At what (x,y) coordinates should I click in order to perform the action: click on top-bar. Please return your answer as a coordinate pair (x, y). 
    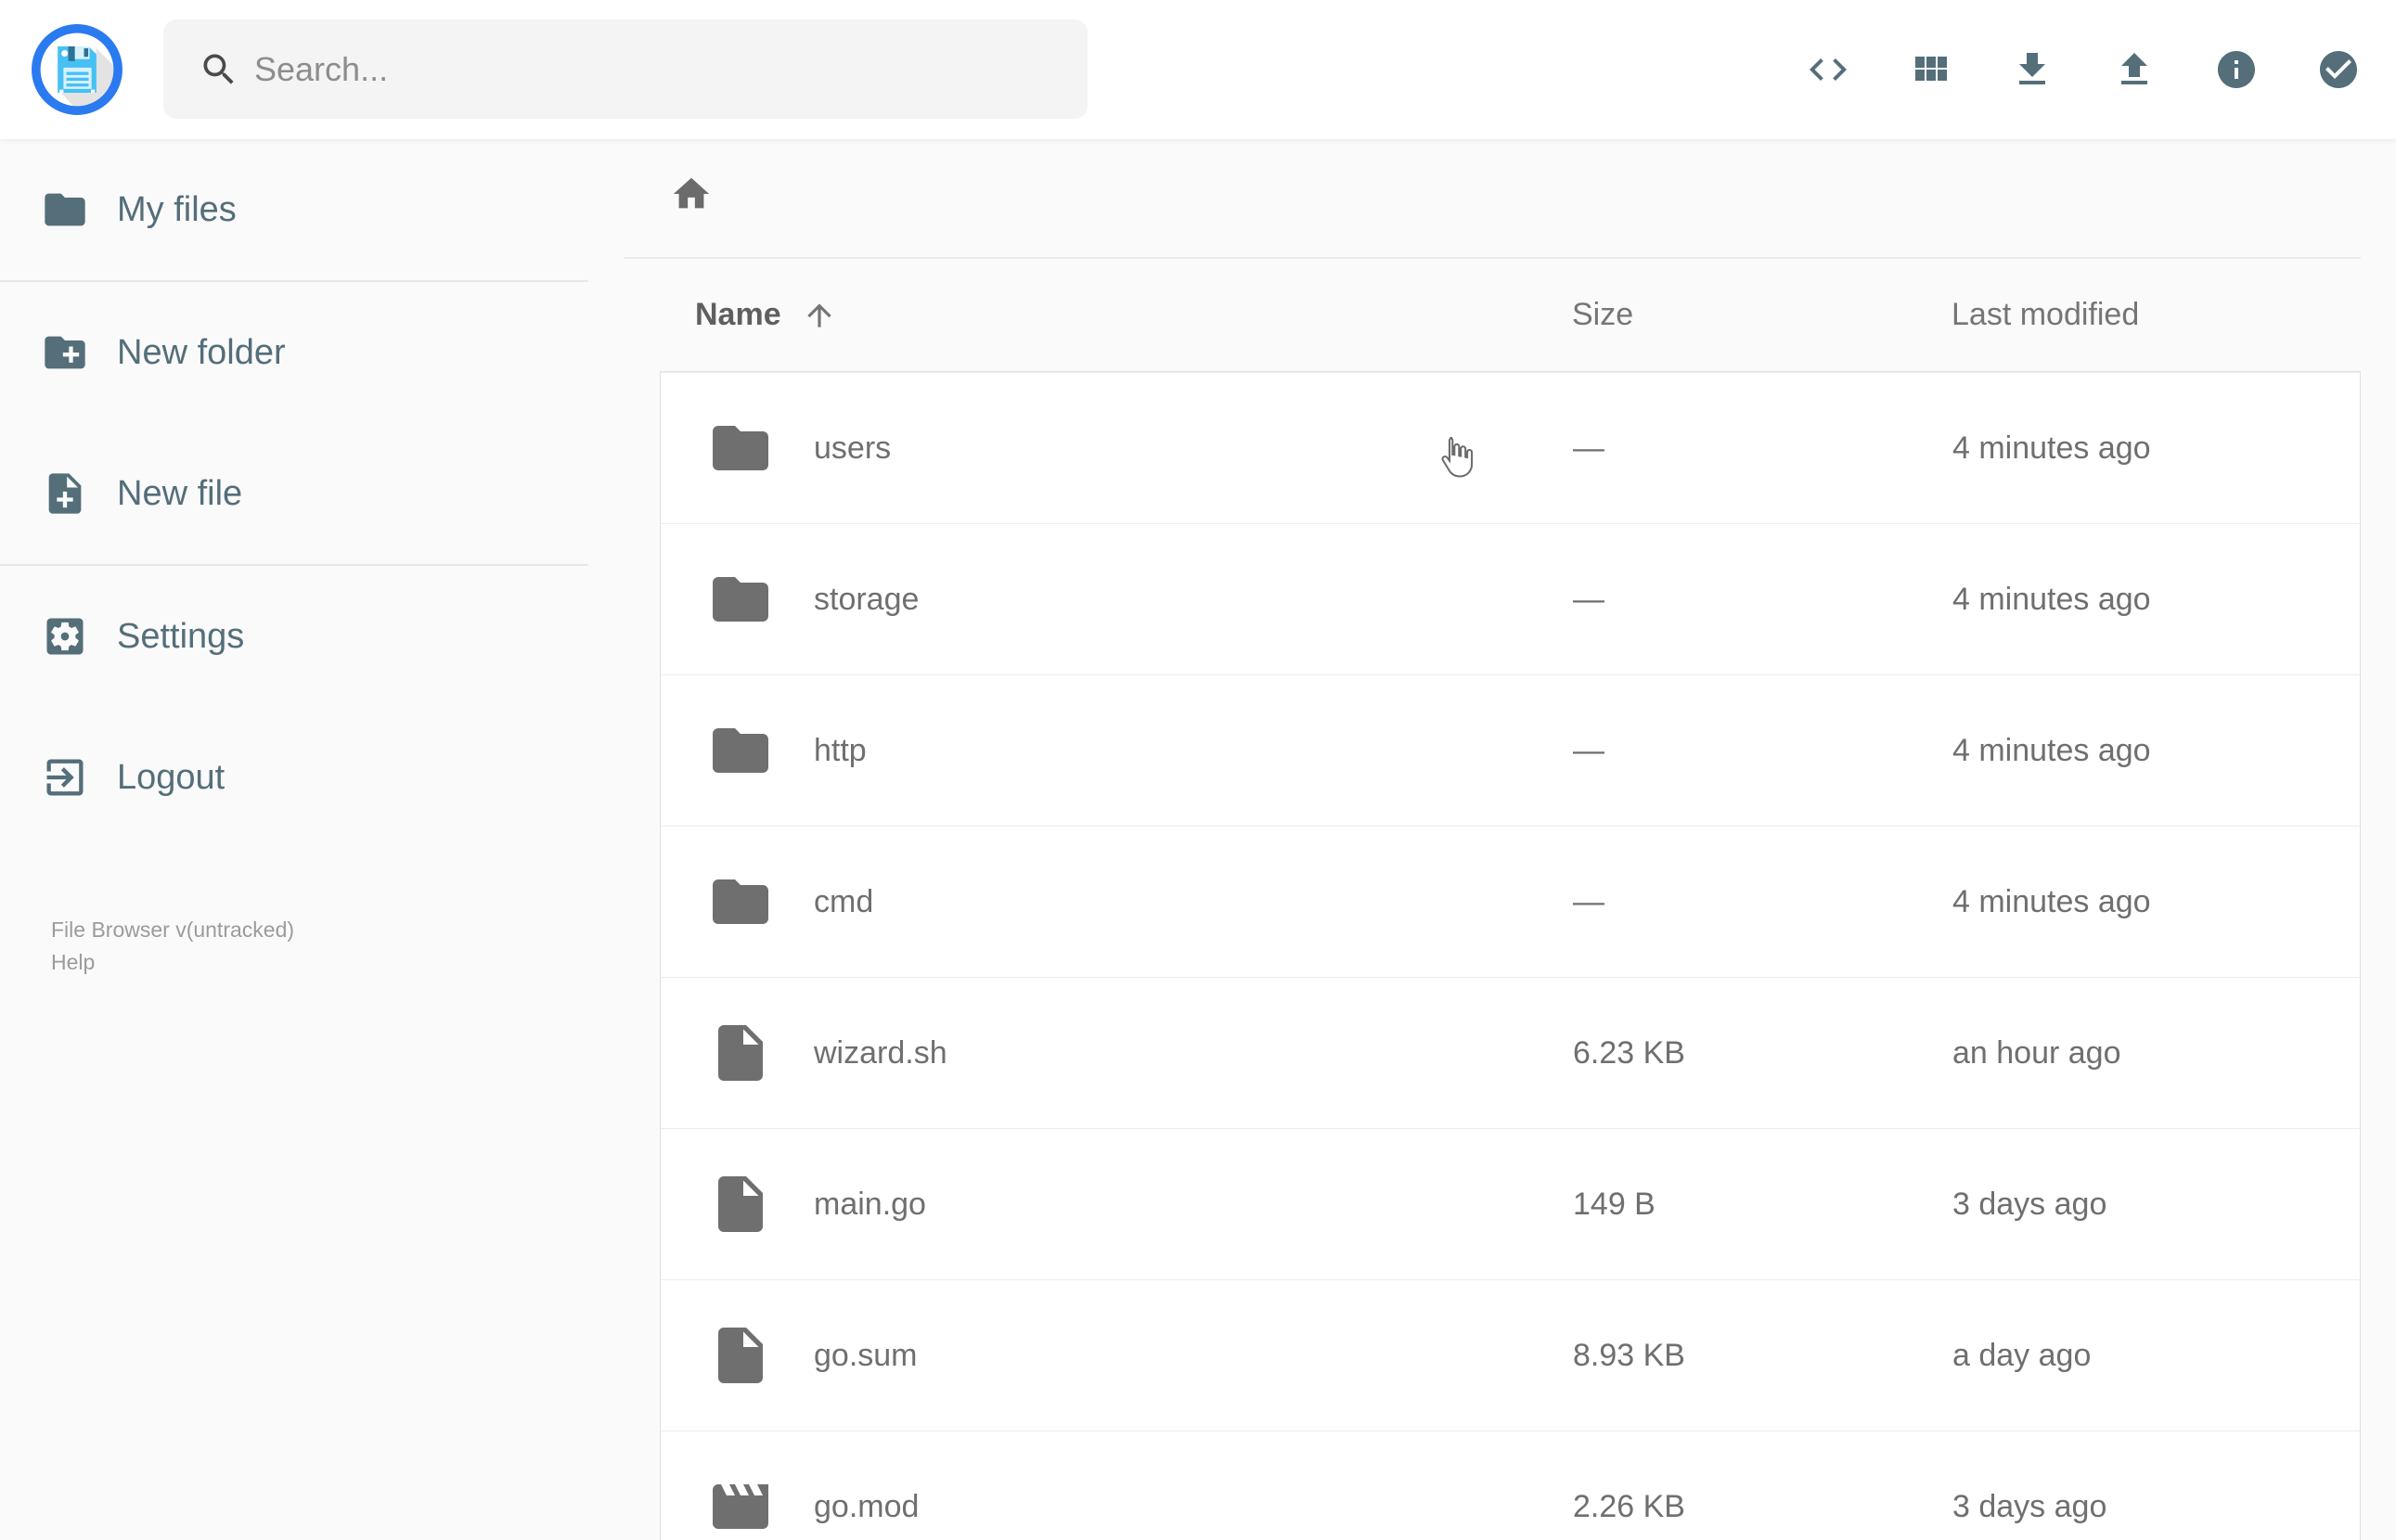
    Looking at the image, I should click on (1198, 69).